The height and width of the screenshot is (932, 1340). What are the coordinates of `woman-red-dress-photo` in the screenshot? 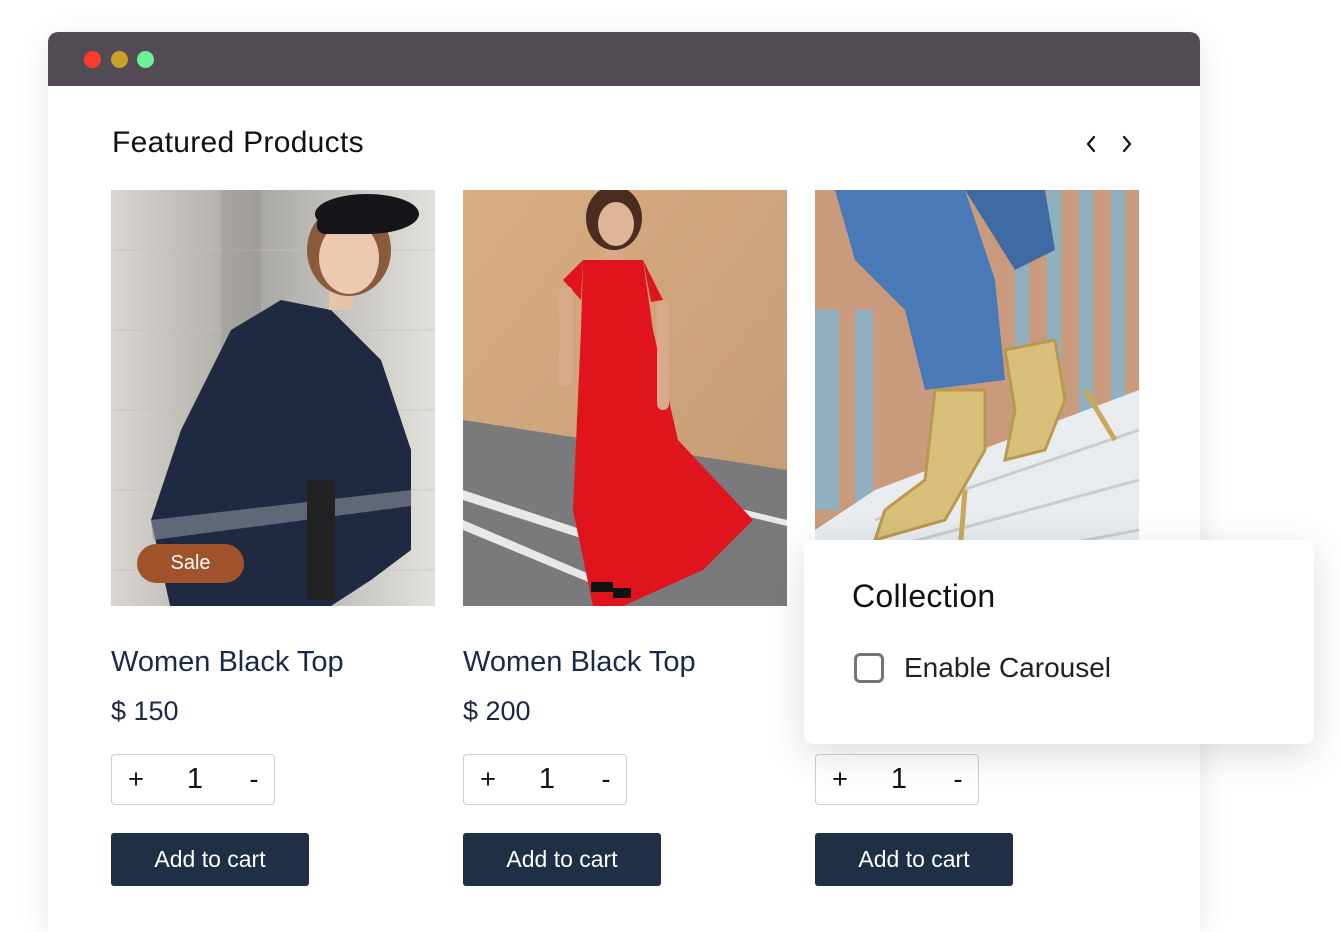 It's located at (625, 398).